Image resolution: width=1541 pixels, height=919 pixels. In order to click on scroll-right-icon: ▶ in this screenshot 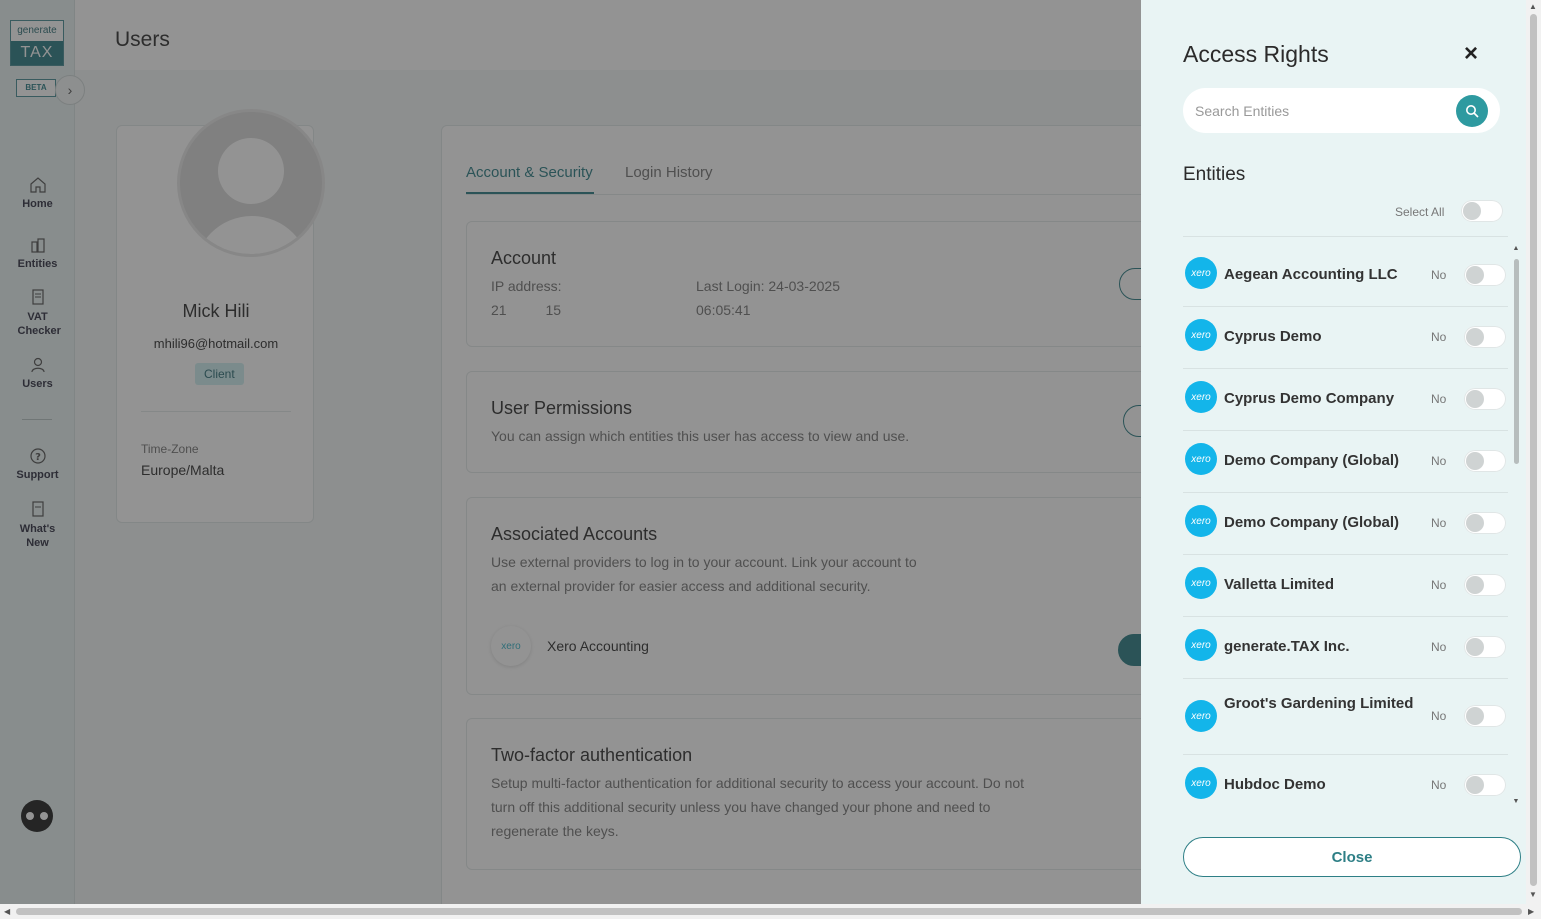, I will do `click(1531, 911)`.